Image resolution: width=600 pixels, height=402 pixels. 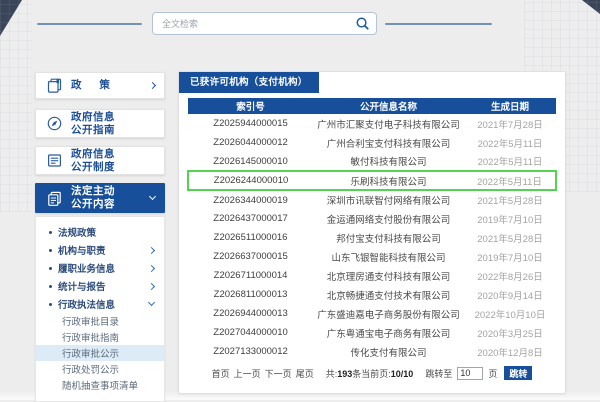 I want to click on table-row: Z2026244000010 乐刷科技有限公司 2022年5月11日, so click(x=372, y=180).